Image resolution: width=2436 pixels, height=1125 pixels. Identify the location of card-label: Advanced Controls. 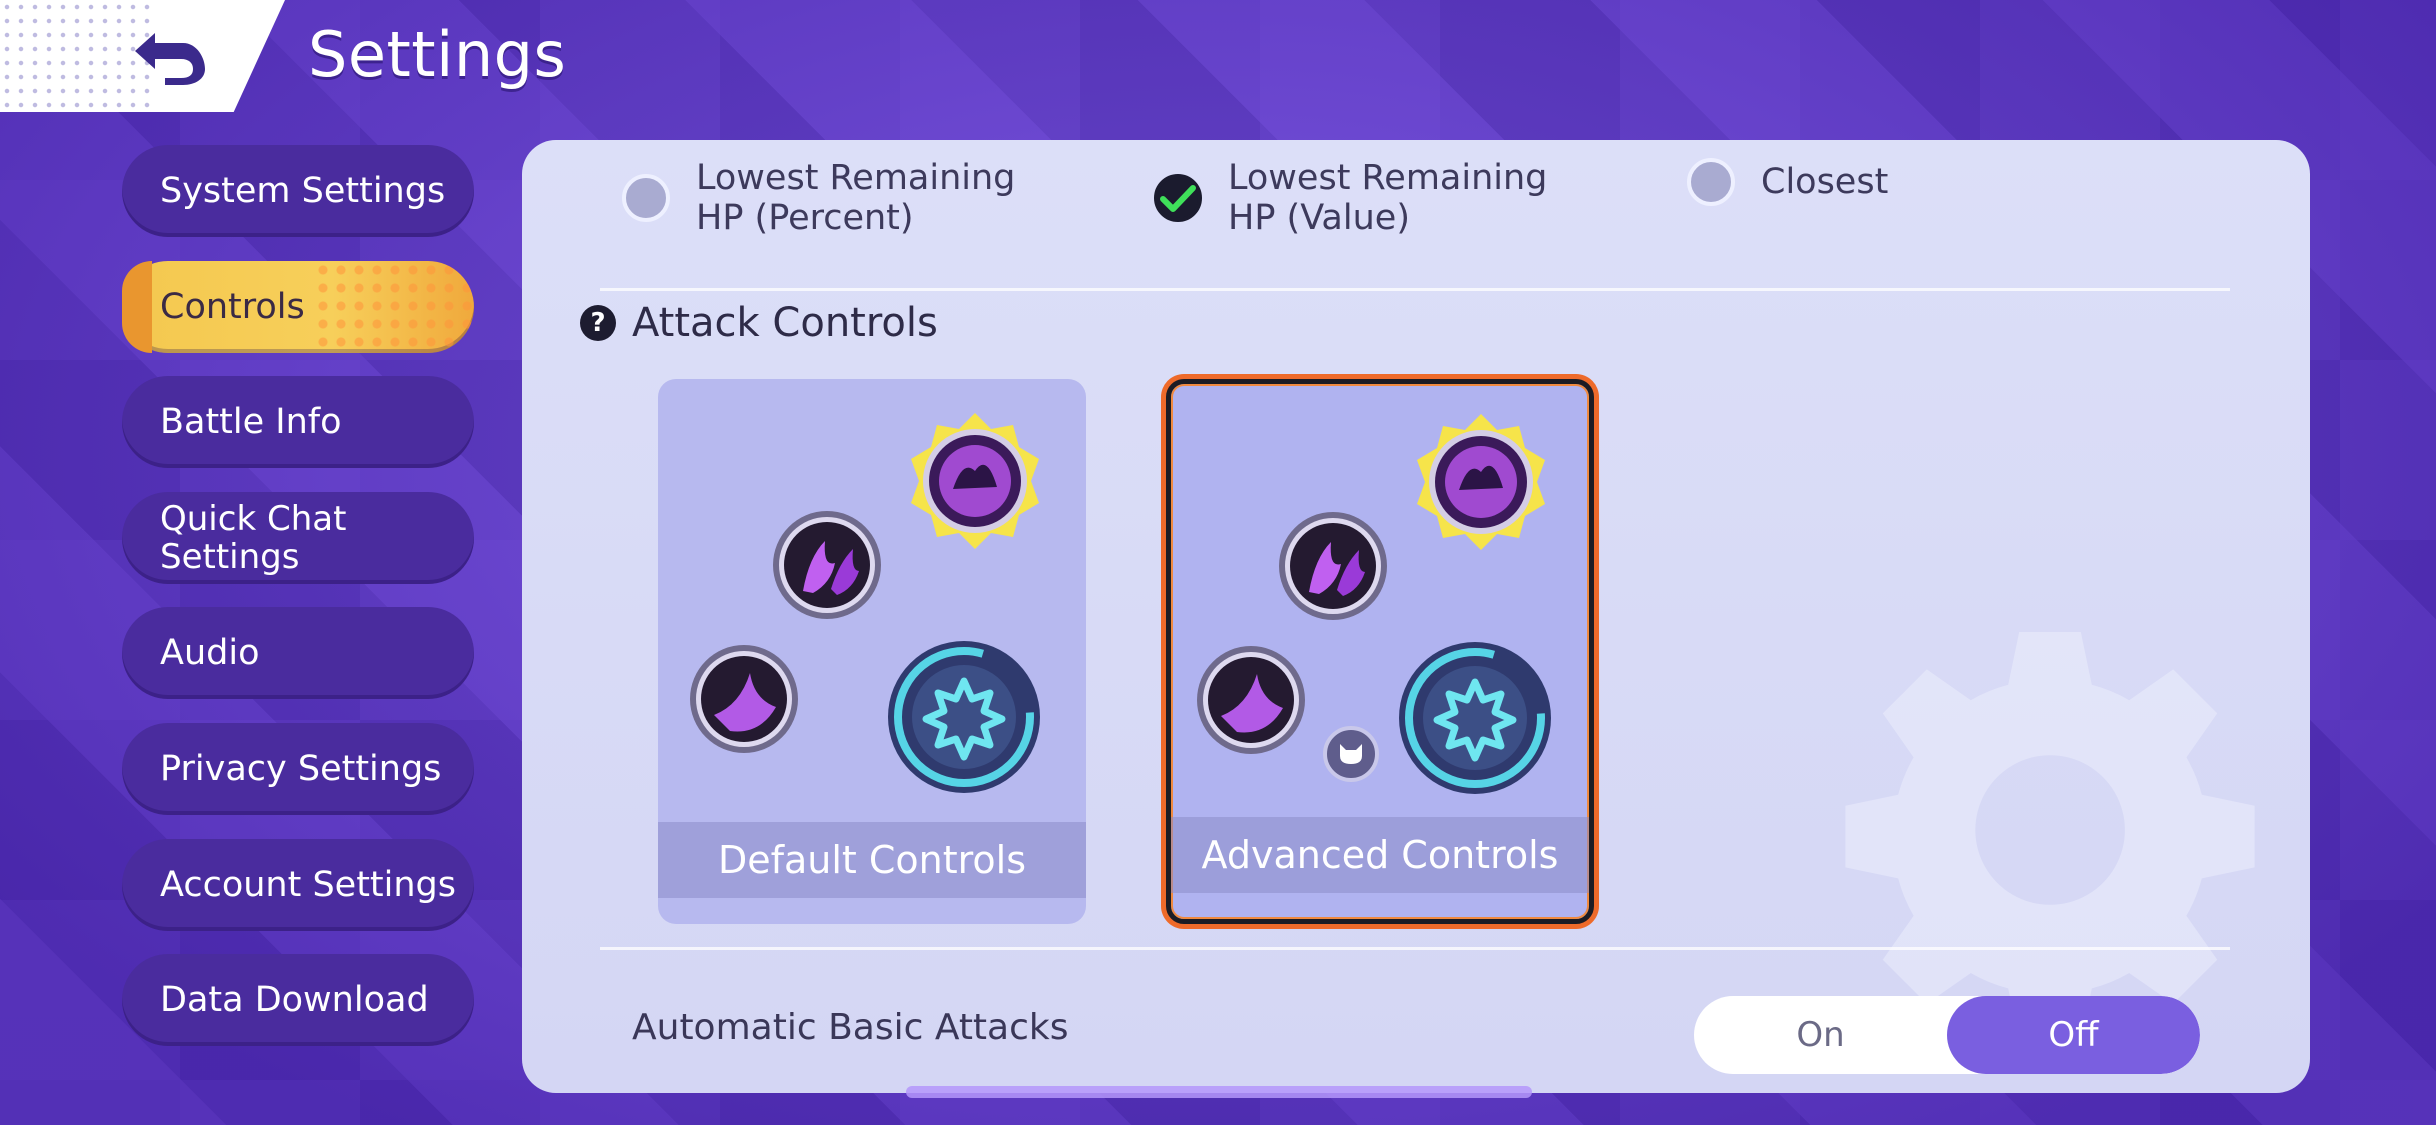
(1380, 855).